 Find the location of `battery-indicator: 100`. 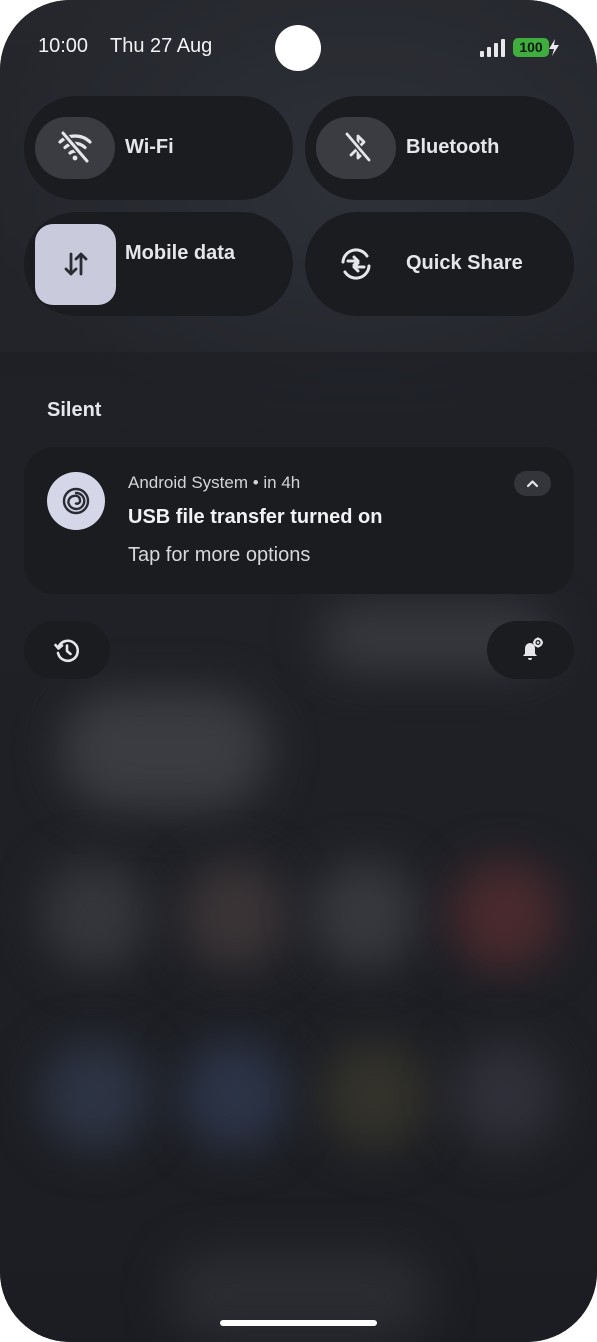

battery-indicator: 100 is located at coordinates (531, 47).